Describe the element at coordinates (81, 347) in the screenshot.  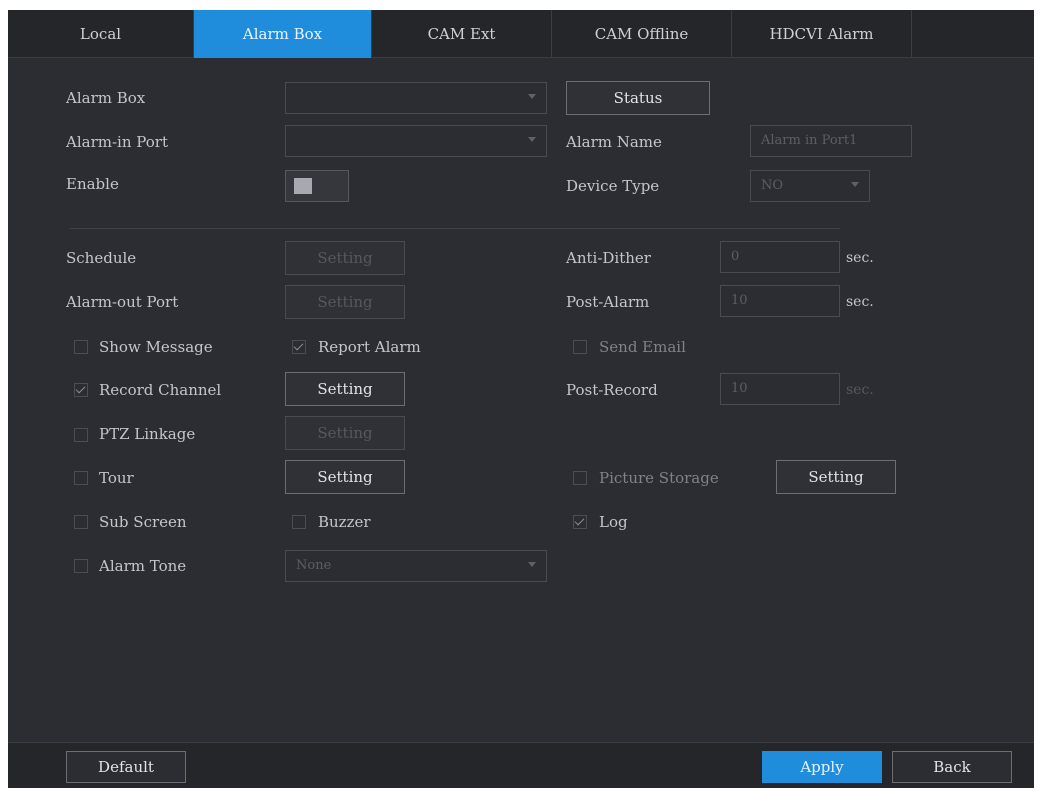
I see `show-message-checkbox` at that location.